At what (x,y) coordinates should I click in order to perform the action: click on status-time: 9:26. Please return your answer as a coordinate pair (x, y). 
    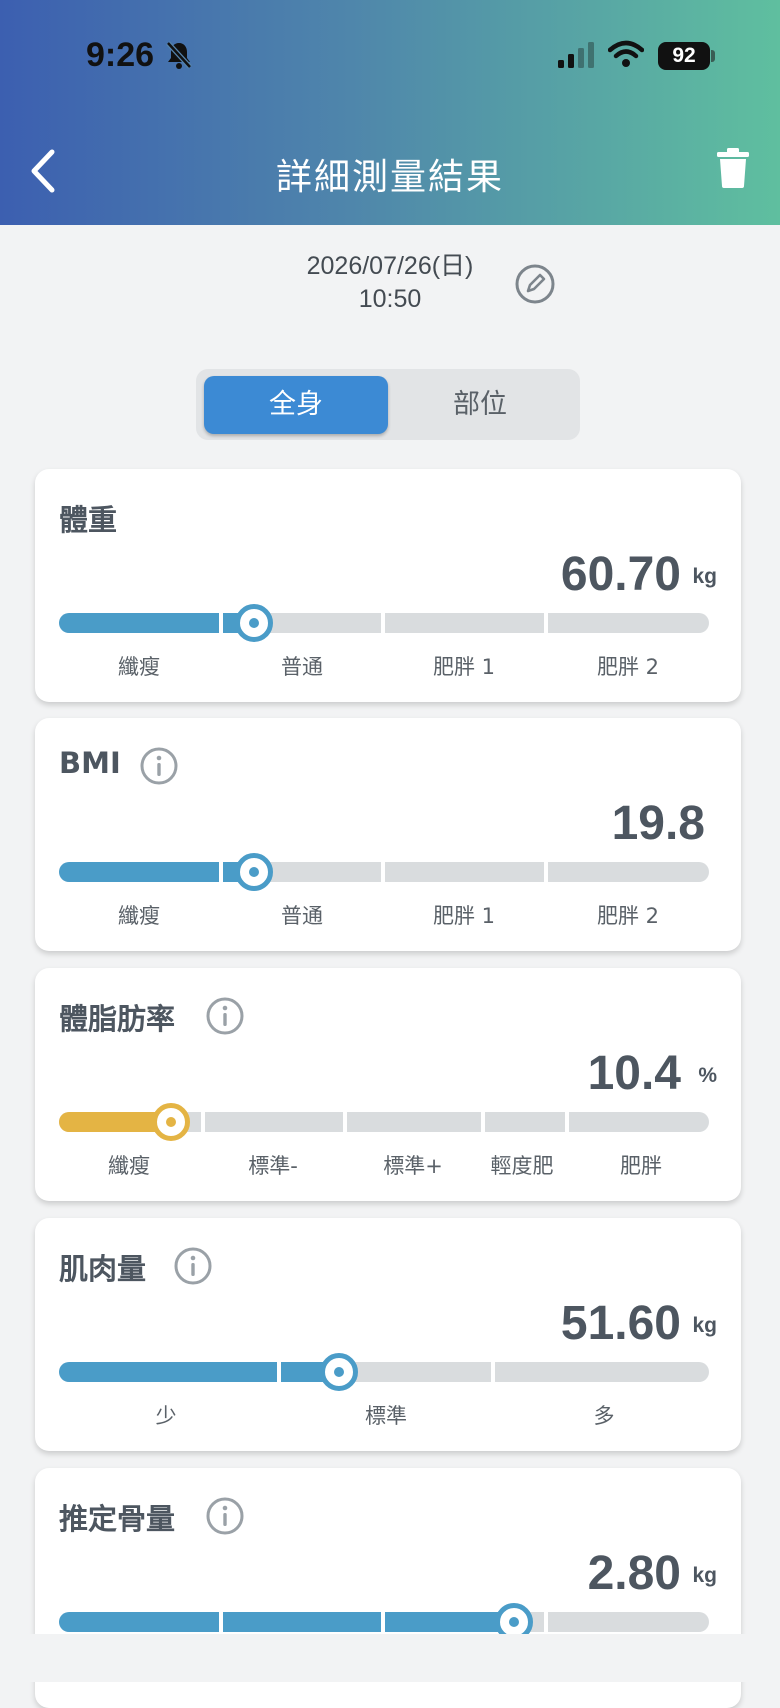
    Looking at the image, I should click on (120, 55).